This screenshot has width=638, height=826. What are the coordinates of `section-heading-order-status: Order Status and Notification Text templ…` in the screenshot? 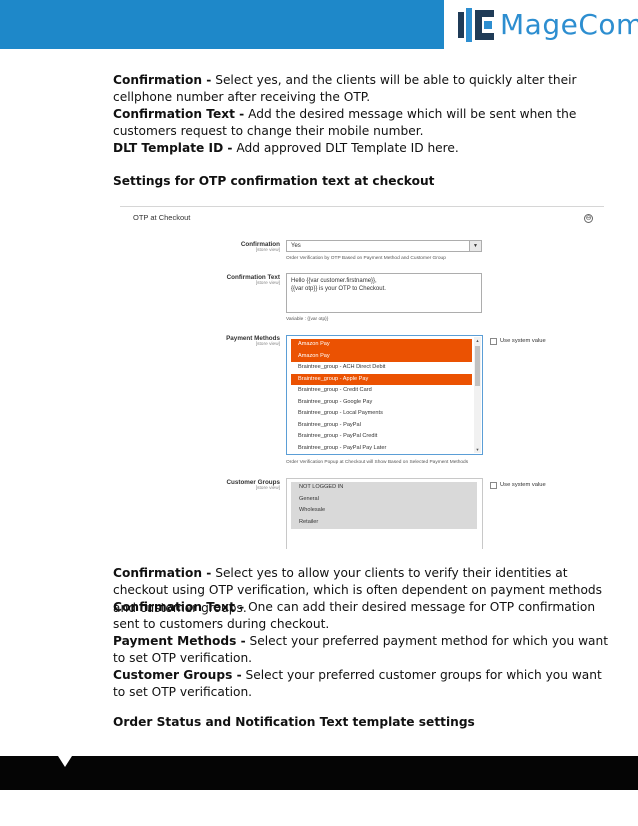 It's located at (294, 722).